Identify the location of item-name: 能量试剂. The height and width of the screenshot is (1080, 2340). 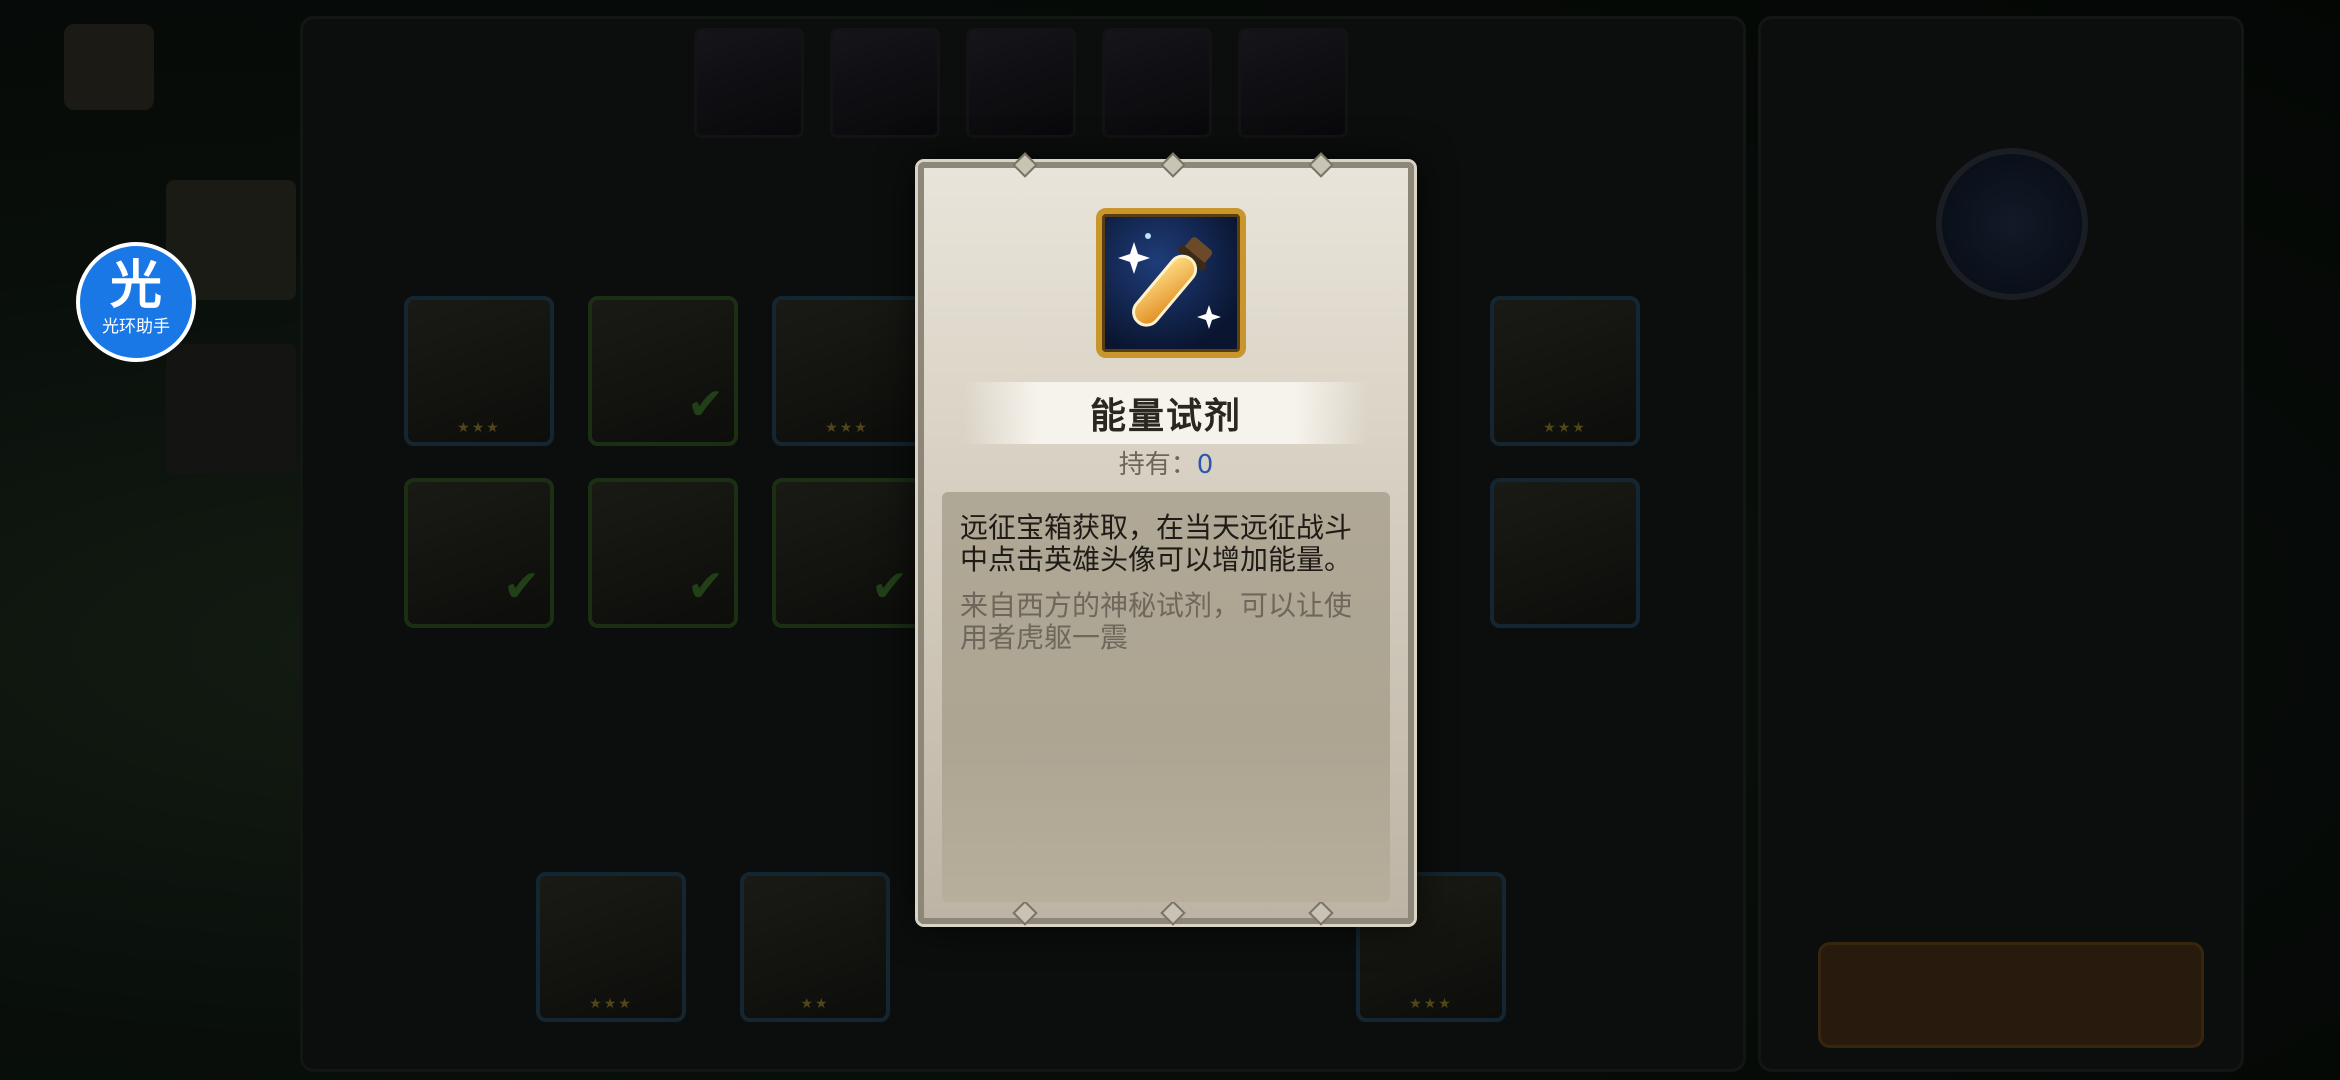
(1165, 416).